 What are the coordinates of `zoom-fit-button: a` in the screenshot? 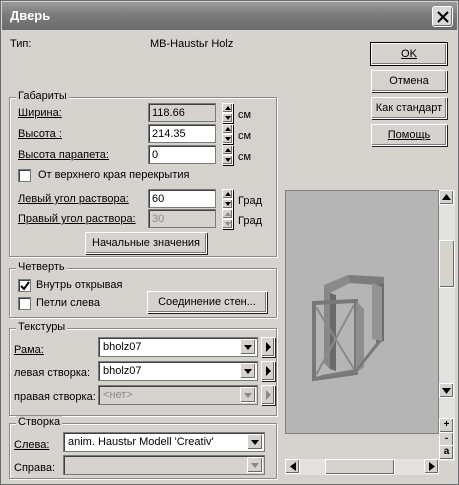 It's located at (446, 452).